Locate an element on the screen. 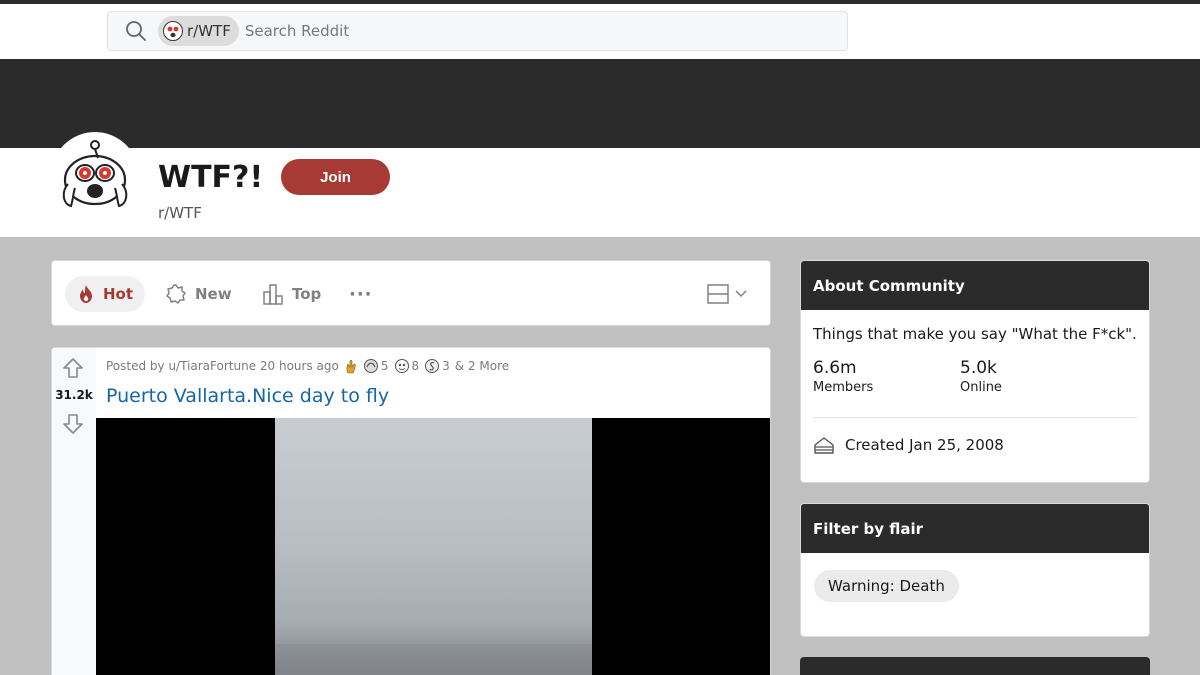 This screenshot has height=675, width=1200. sort-new-label: New is located at coordinates (213, 294).